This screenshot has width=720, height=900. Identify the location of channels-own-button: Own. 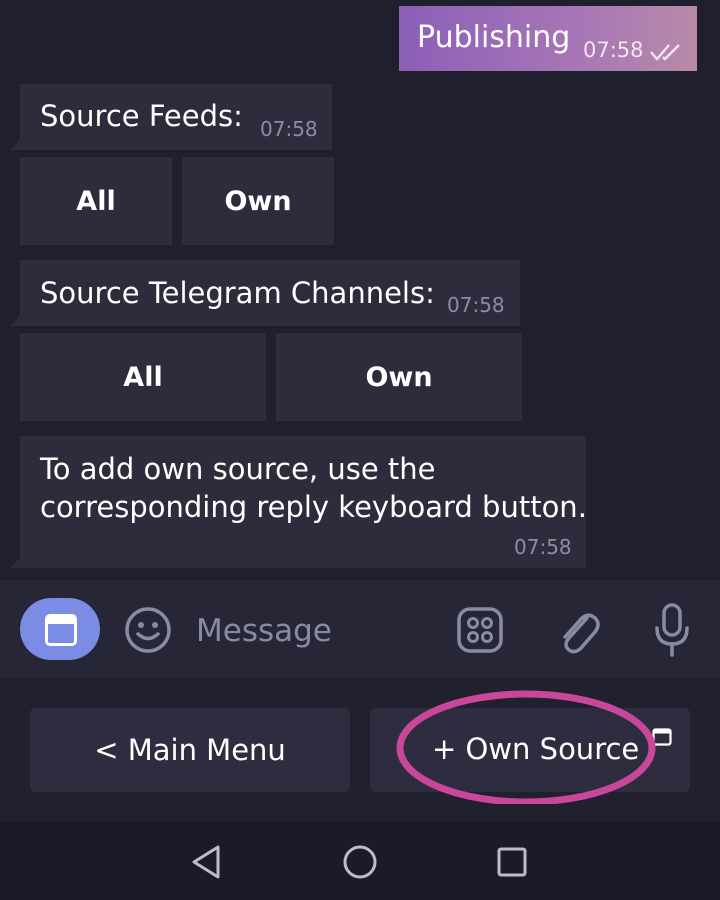
(399, 377).